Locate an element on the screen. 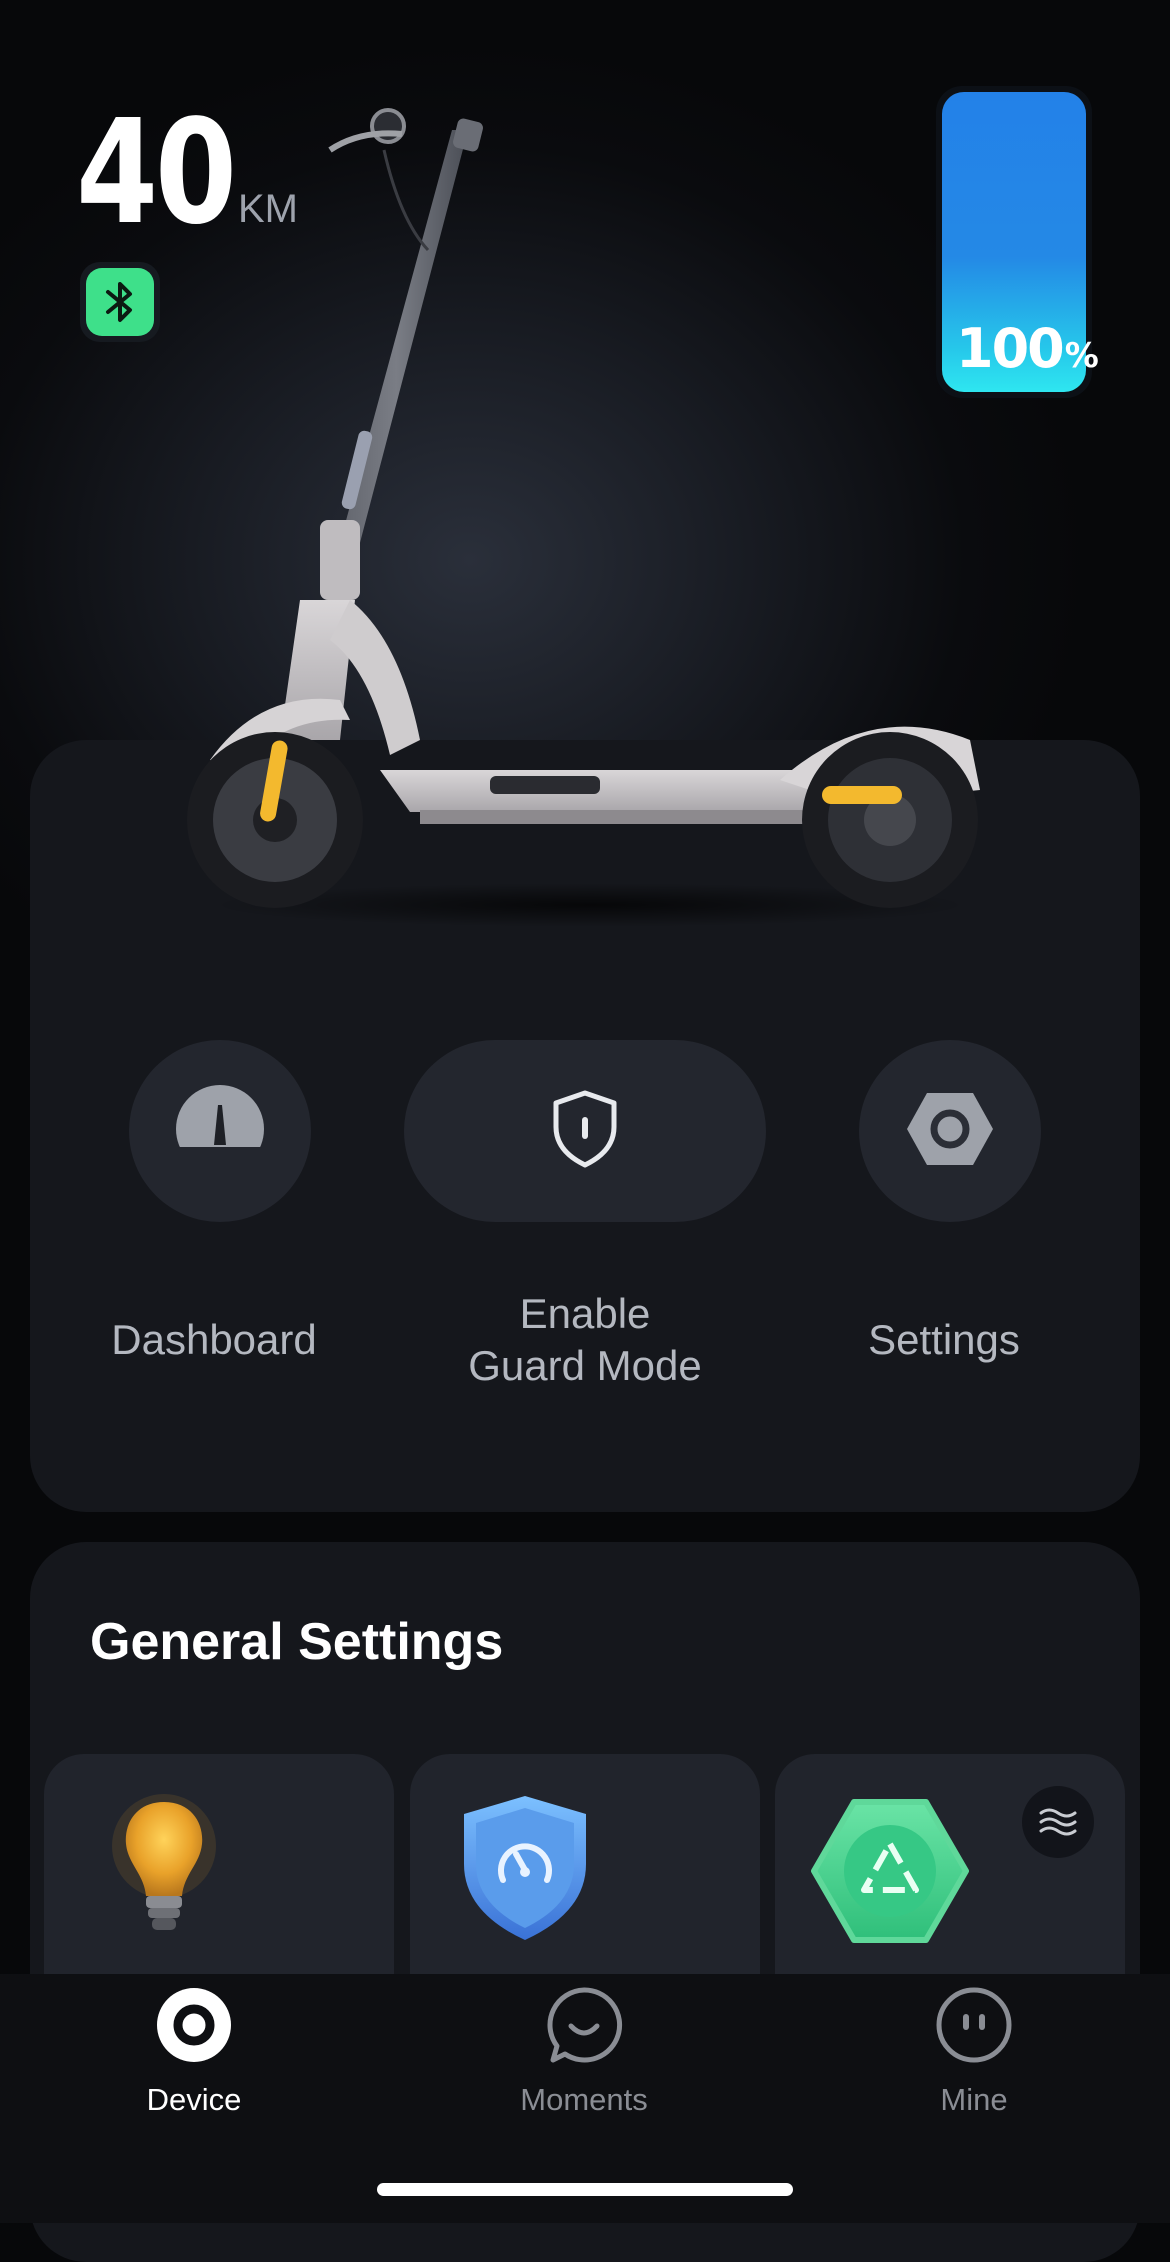  guard-mode-label: Enable Guard Mode is located at coordinates (585, 1340).